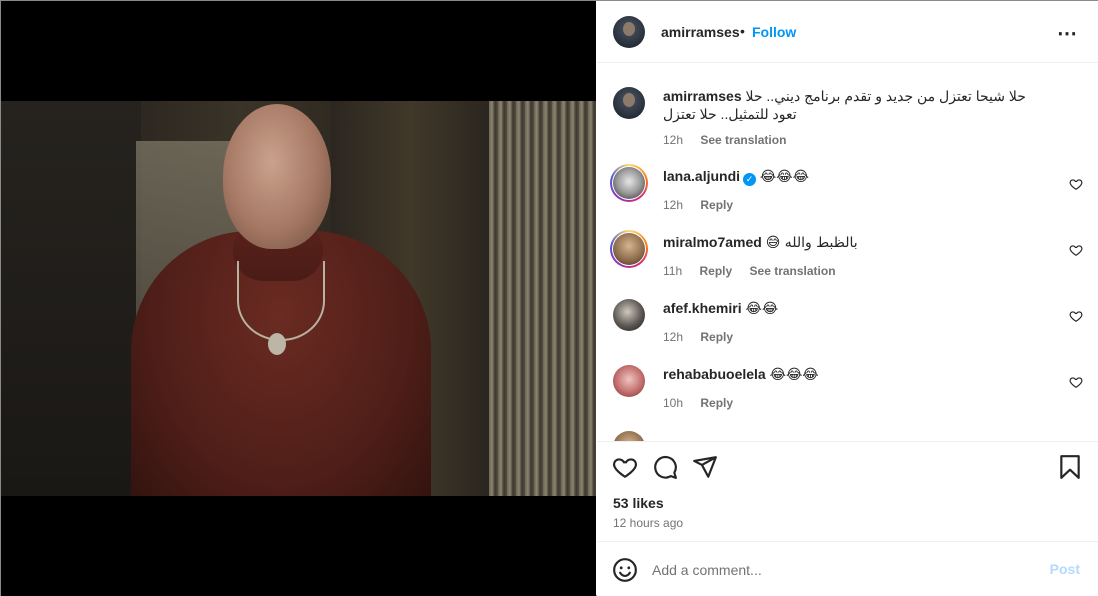 This screenshot has height=596, width=1098. What do you see at coordinates (665, 467) in the screenshot?
I see `comment-icon` at bounding box center [665, 467].